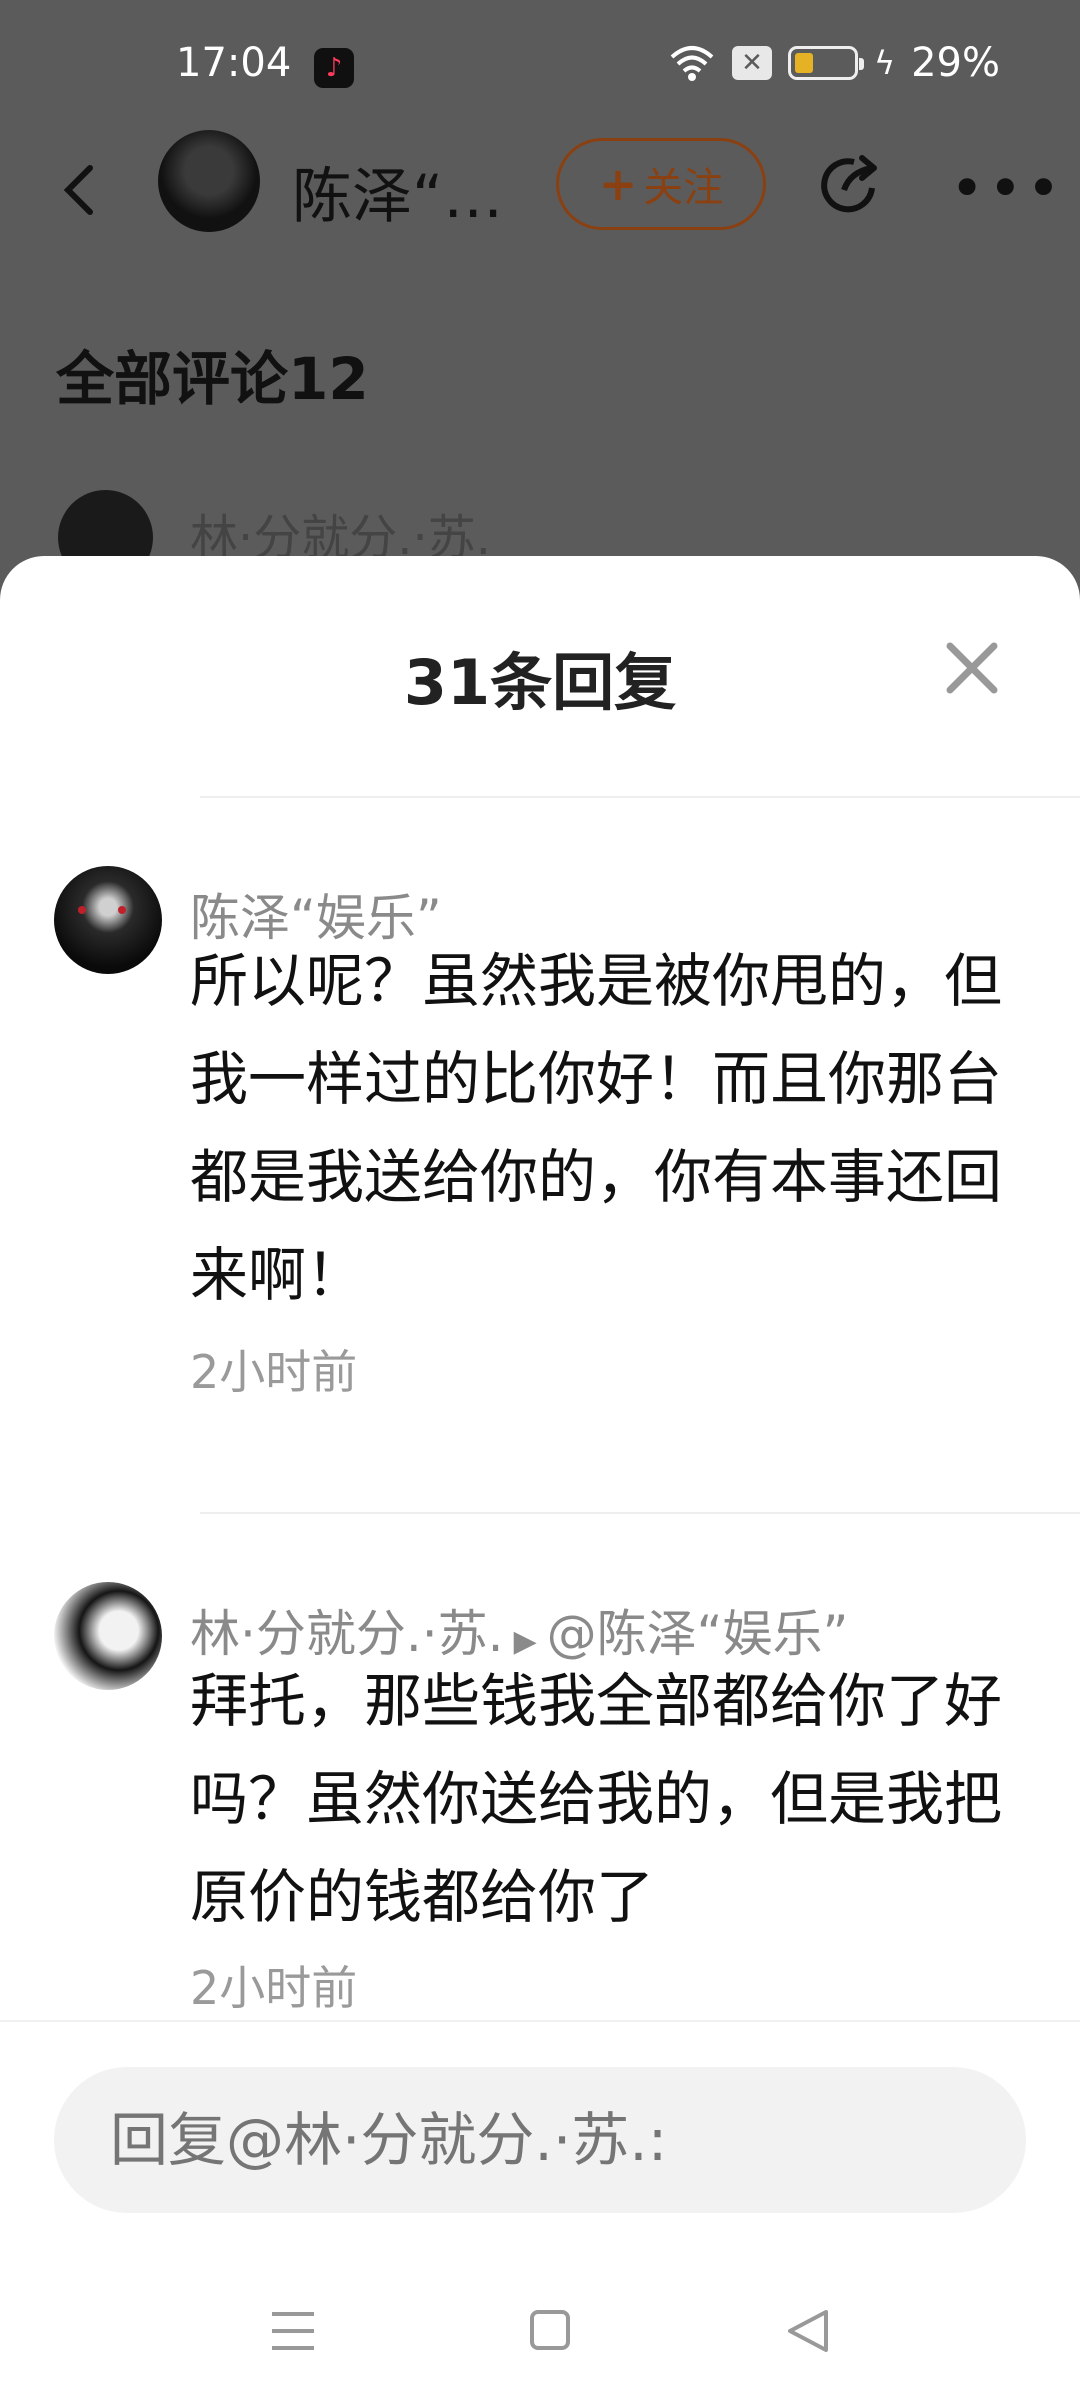 The image size is (1080, 2402). I want to click on back-icon, so click(82, 190).